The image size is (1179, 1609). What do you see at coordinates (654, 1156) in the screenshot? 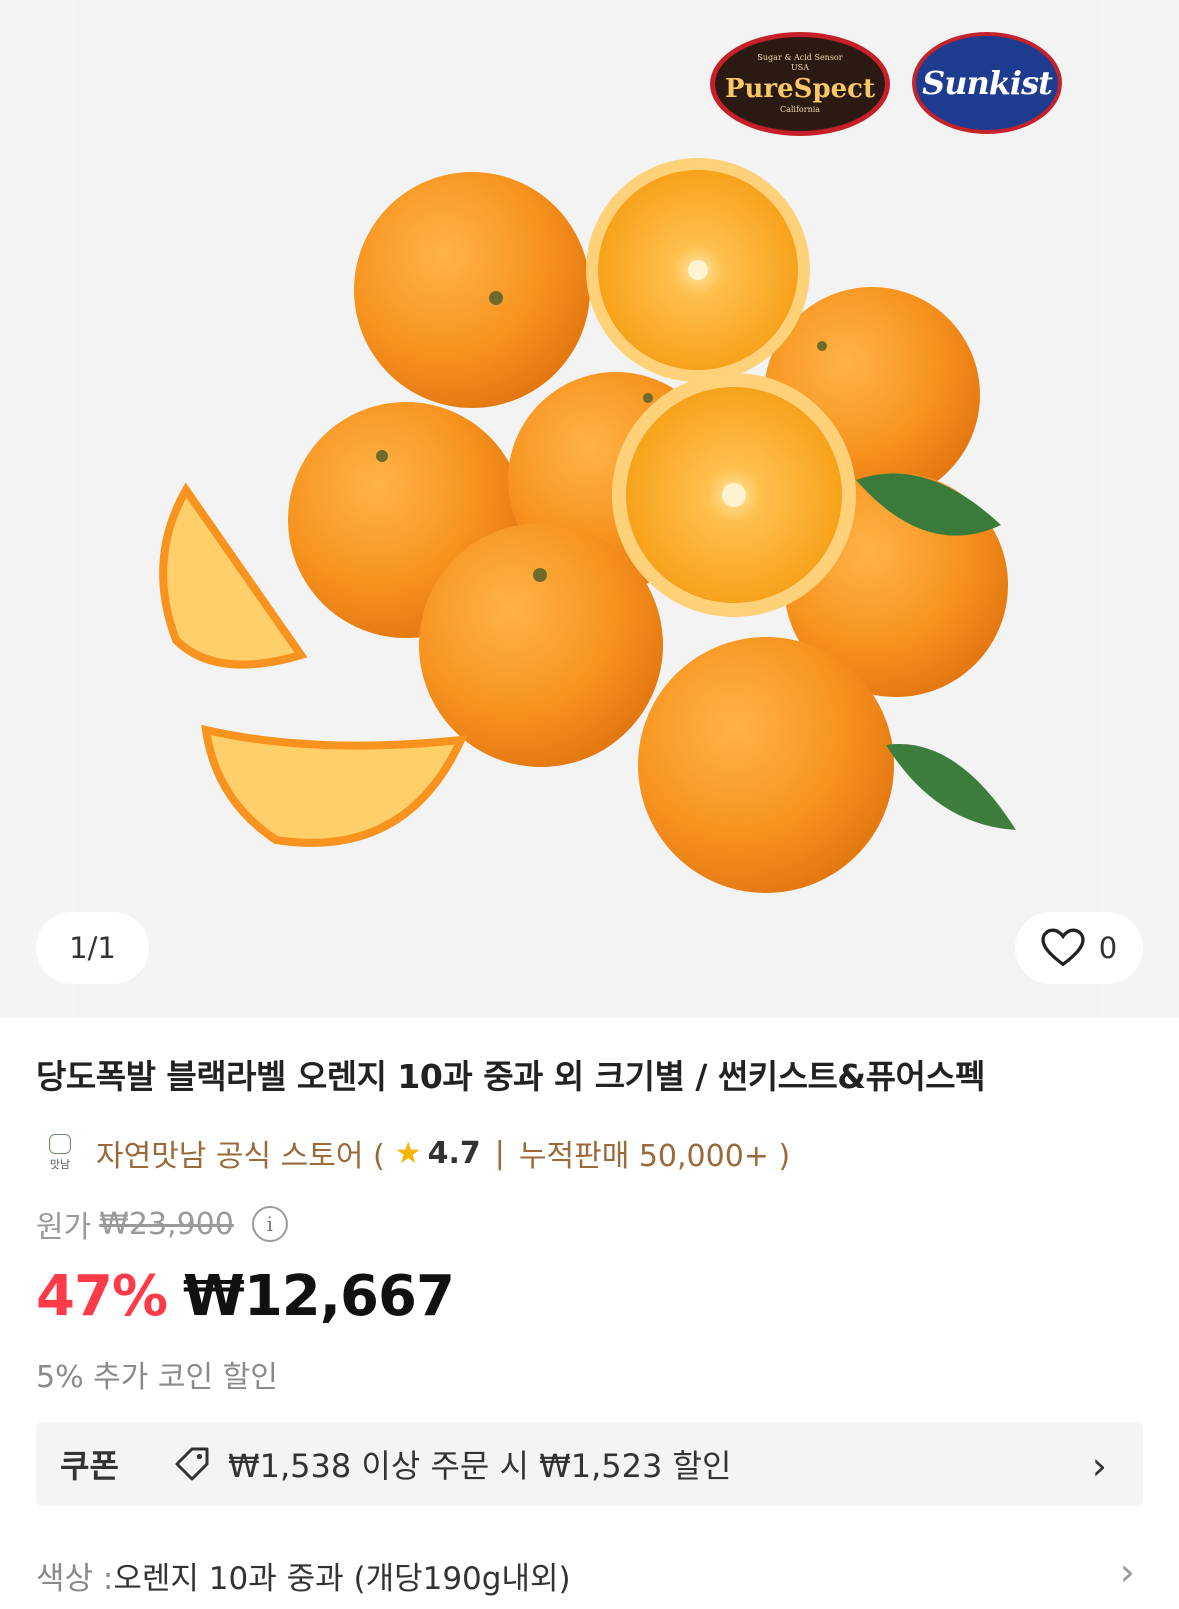
I see `store-sales: 누적판매 50,000+ )` at bounding box center [654, 1156].